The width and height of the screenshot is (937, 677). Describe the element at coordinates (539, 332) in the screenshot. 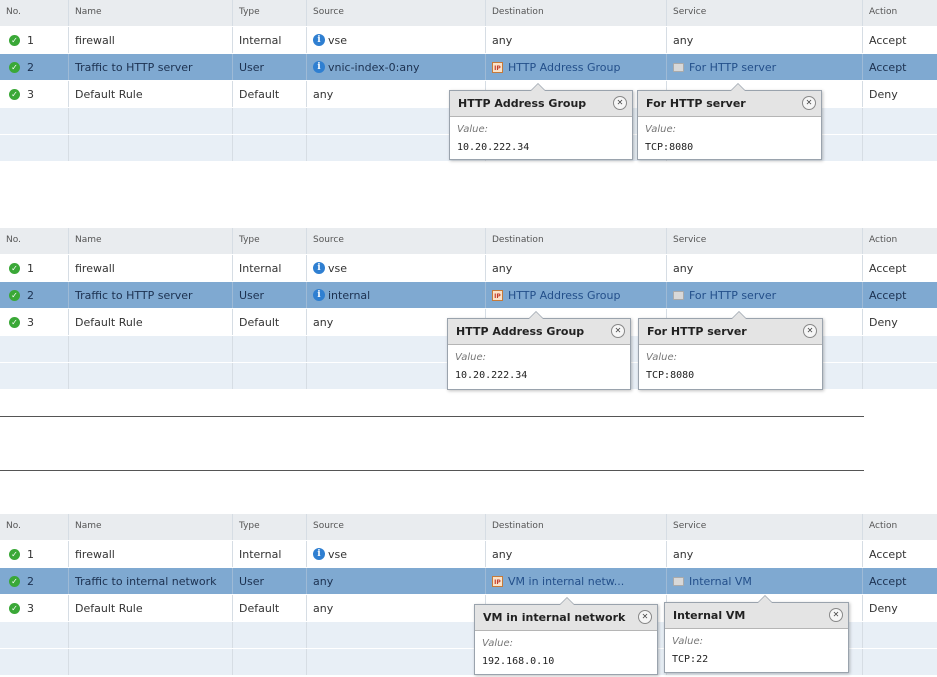

I see `popup-title: HTTP Address Group` at that location.